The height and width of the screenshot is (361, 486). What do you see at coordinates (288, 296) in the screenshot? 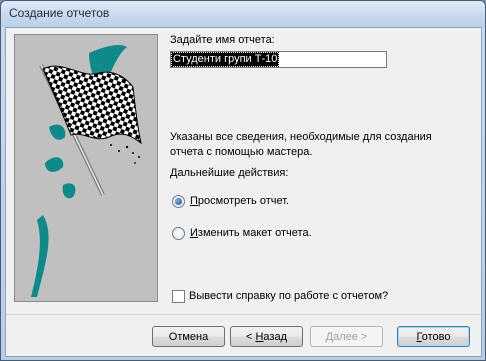
I see `help-checkbox-label: Вывести справку по работе с отчетом?` at bounding box center [288, 296].